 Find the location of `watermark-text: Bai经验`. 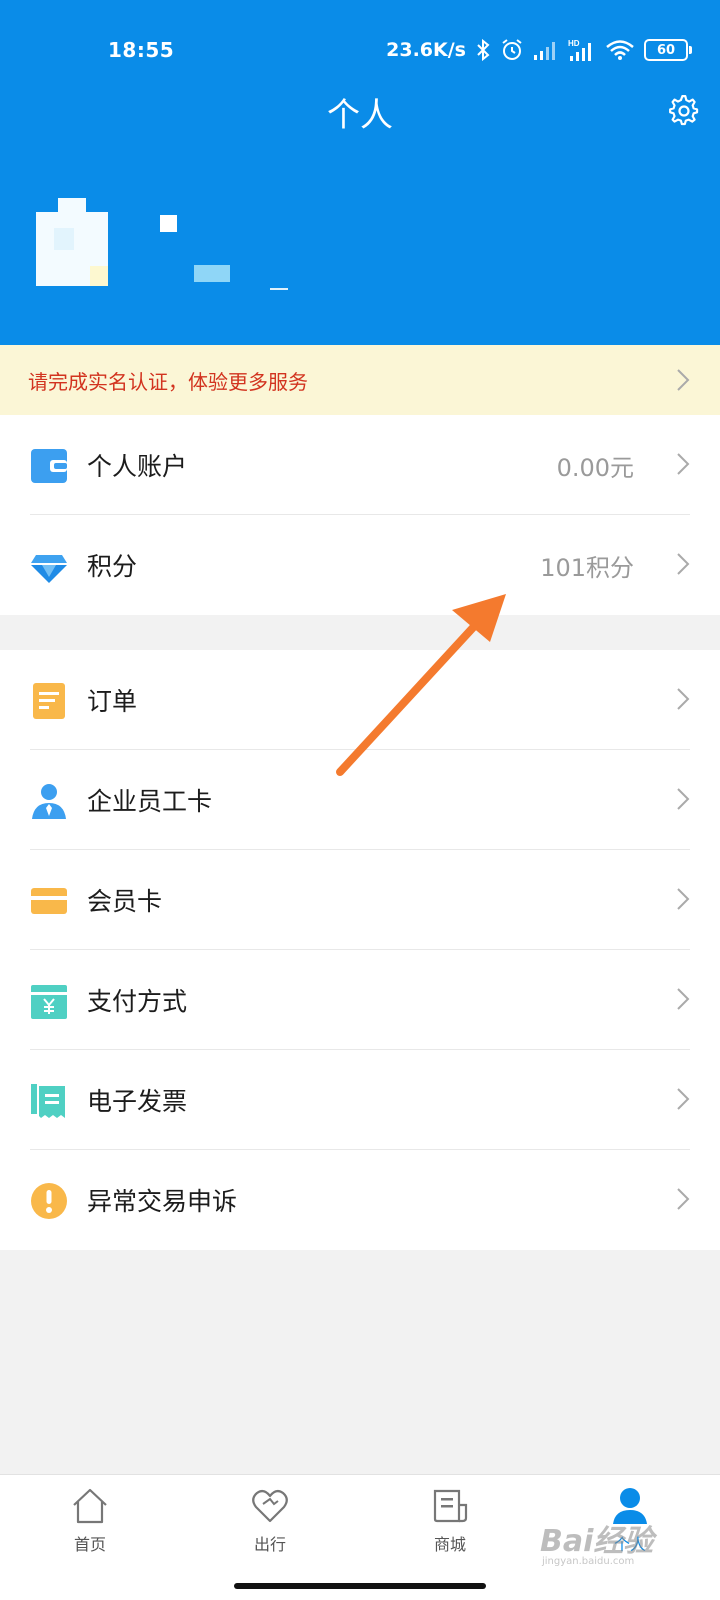

watermark-text: Bai经验 is located at coordinates (597, 1541).